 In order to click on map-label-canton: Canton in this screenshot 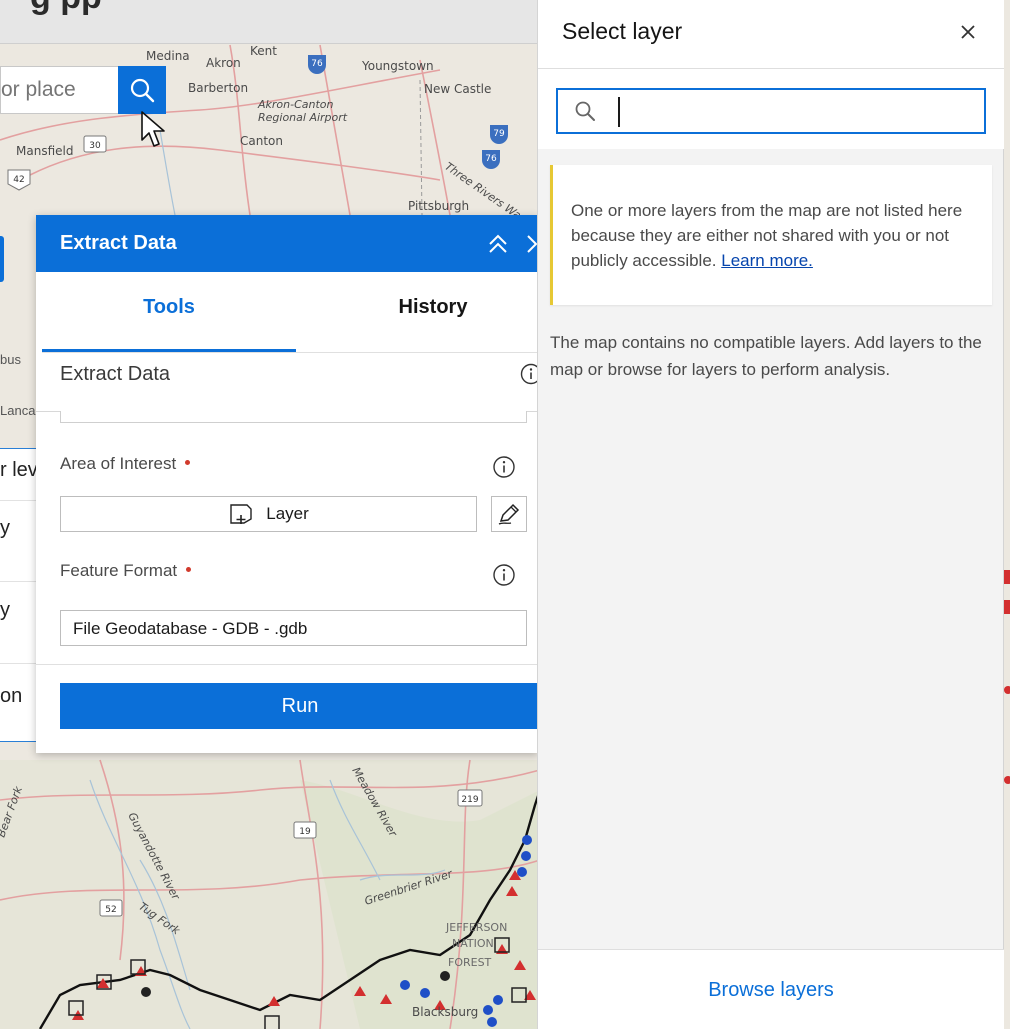, I will do `click(261, 141)`.